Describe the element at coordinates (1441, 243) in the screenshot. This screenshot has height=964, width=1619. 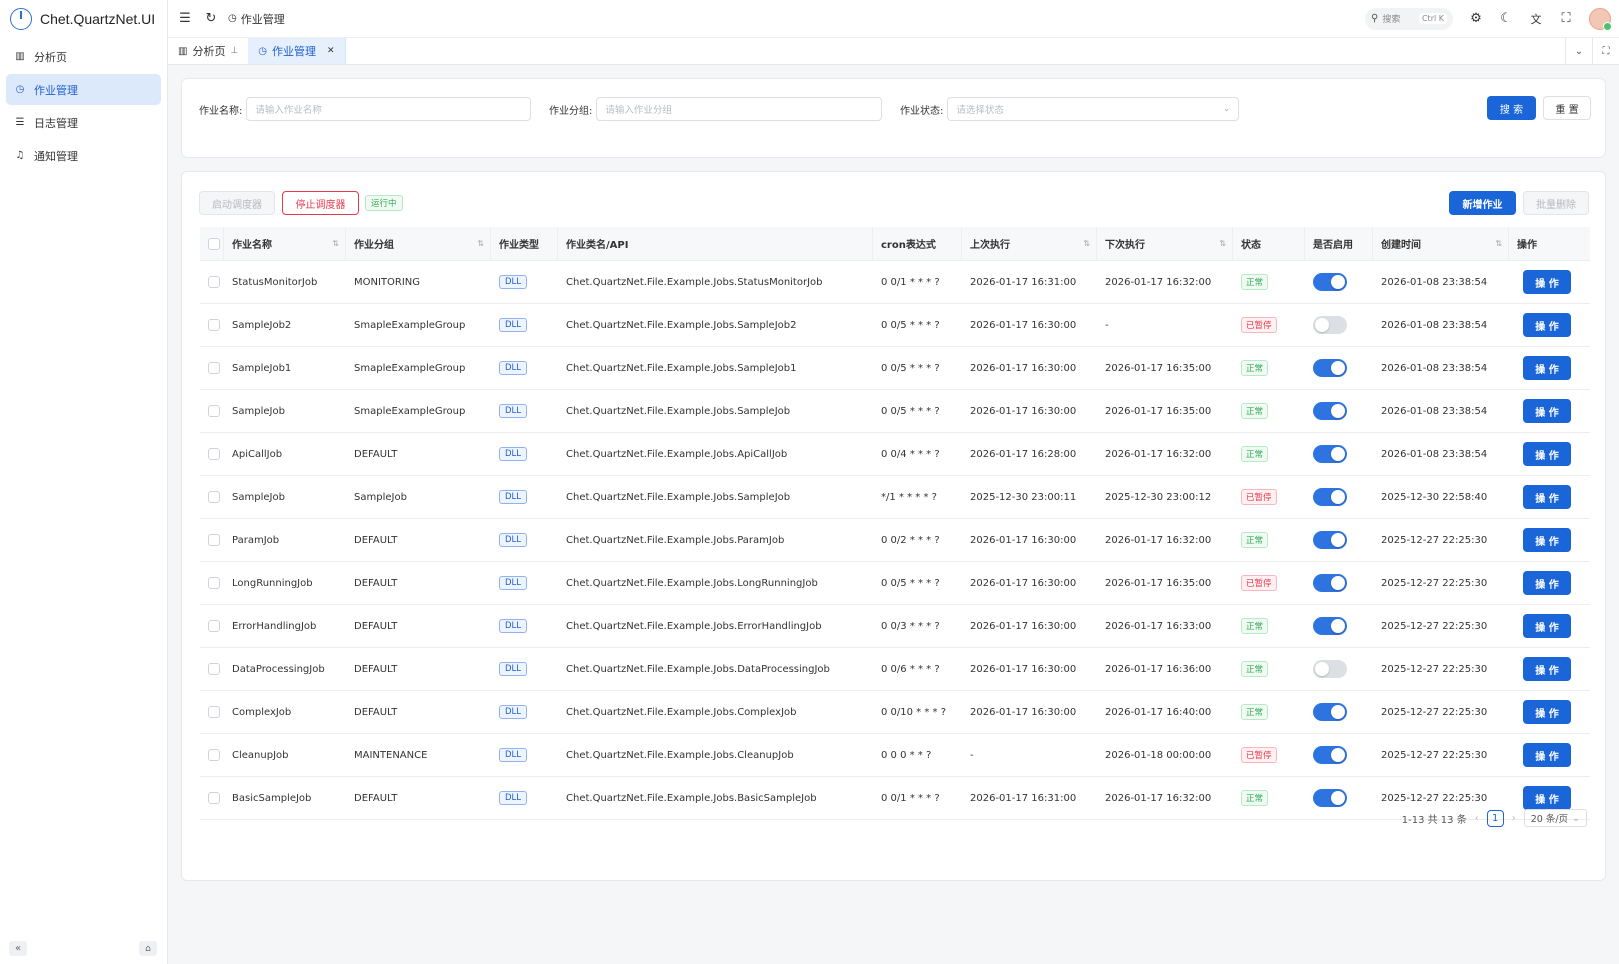
I see `col-header: 创建时间 ⇅` at that location.